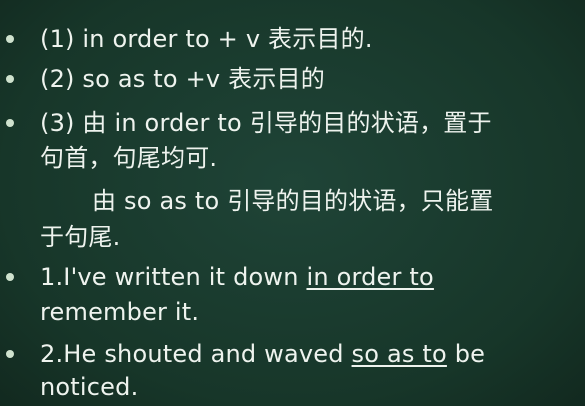 This screenshot has height=406, width=585. What do you see at coordinates (266, 123) in the screenshot?
I see `item-3-line-1: (3) 由 in order to 引导的目的状语，置于` at bounding box center [266, 123].